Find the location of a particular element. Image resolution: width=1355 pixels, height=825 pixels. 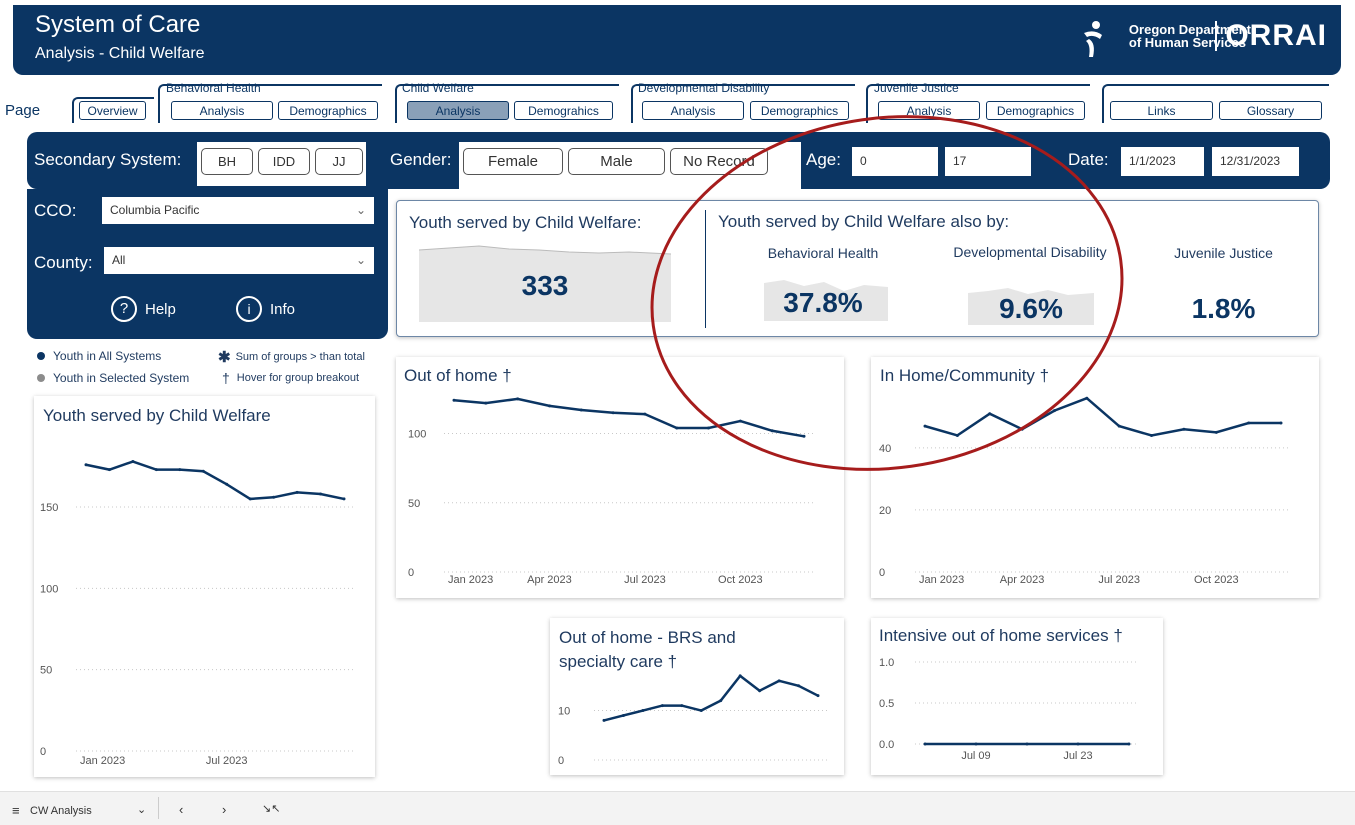

x-tick-label: Jul 09 is located at coordinates (975, 756).